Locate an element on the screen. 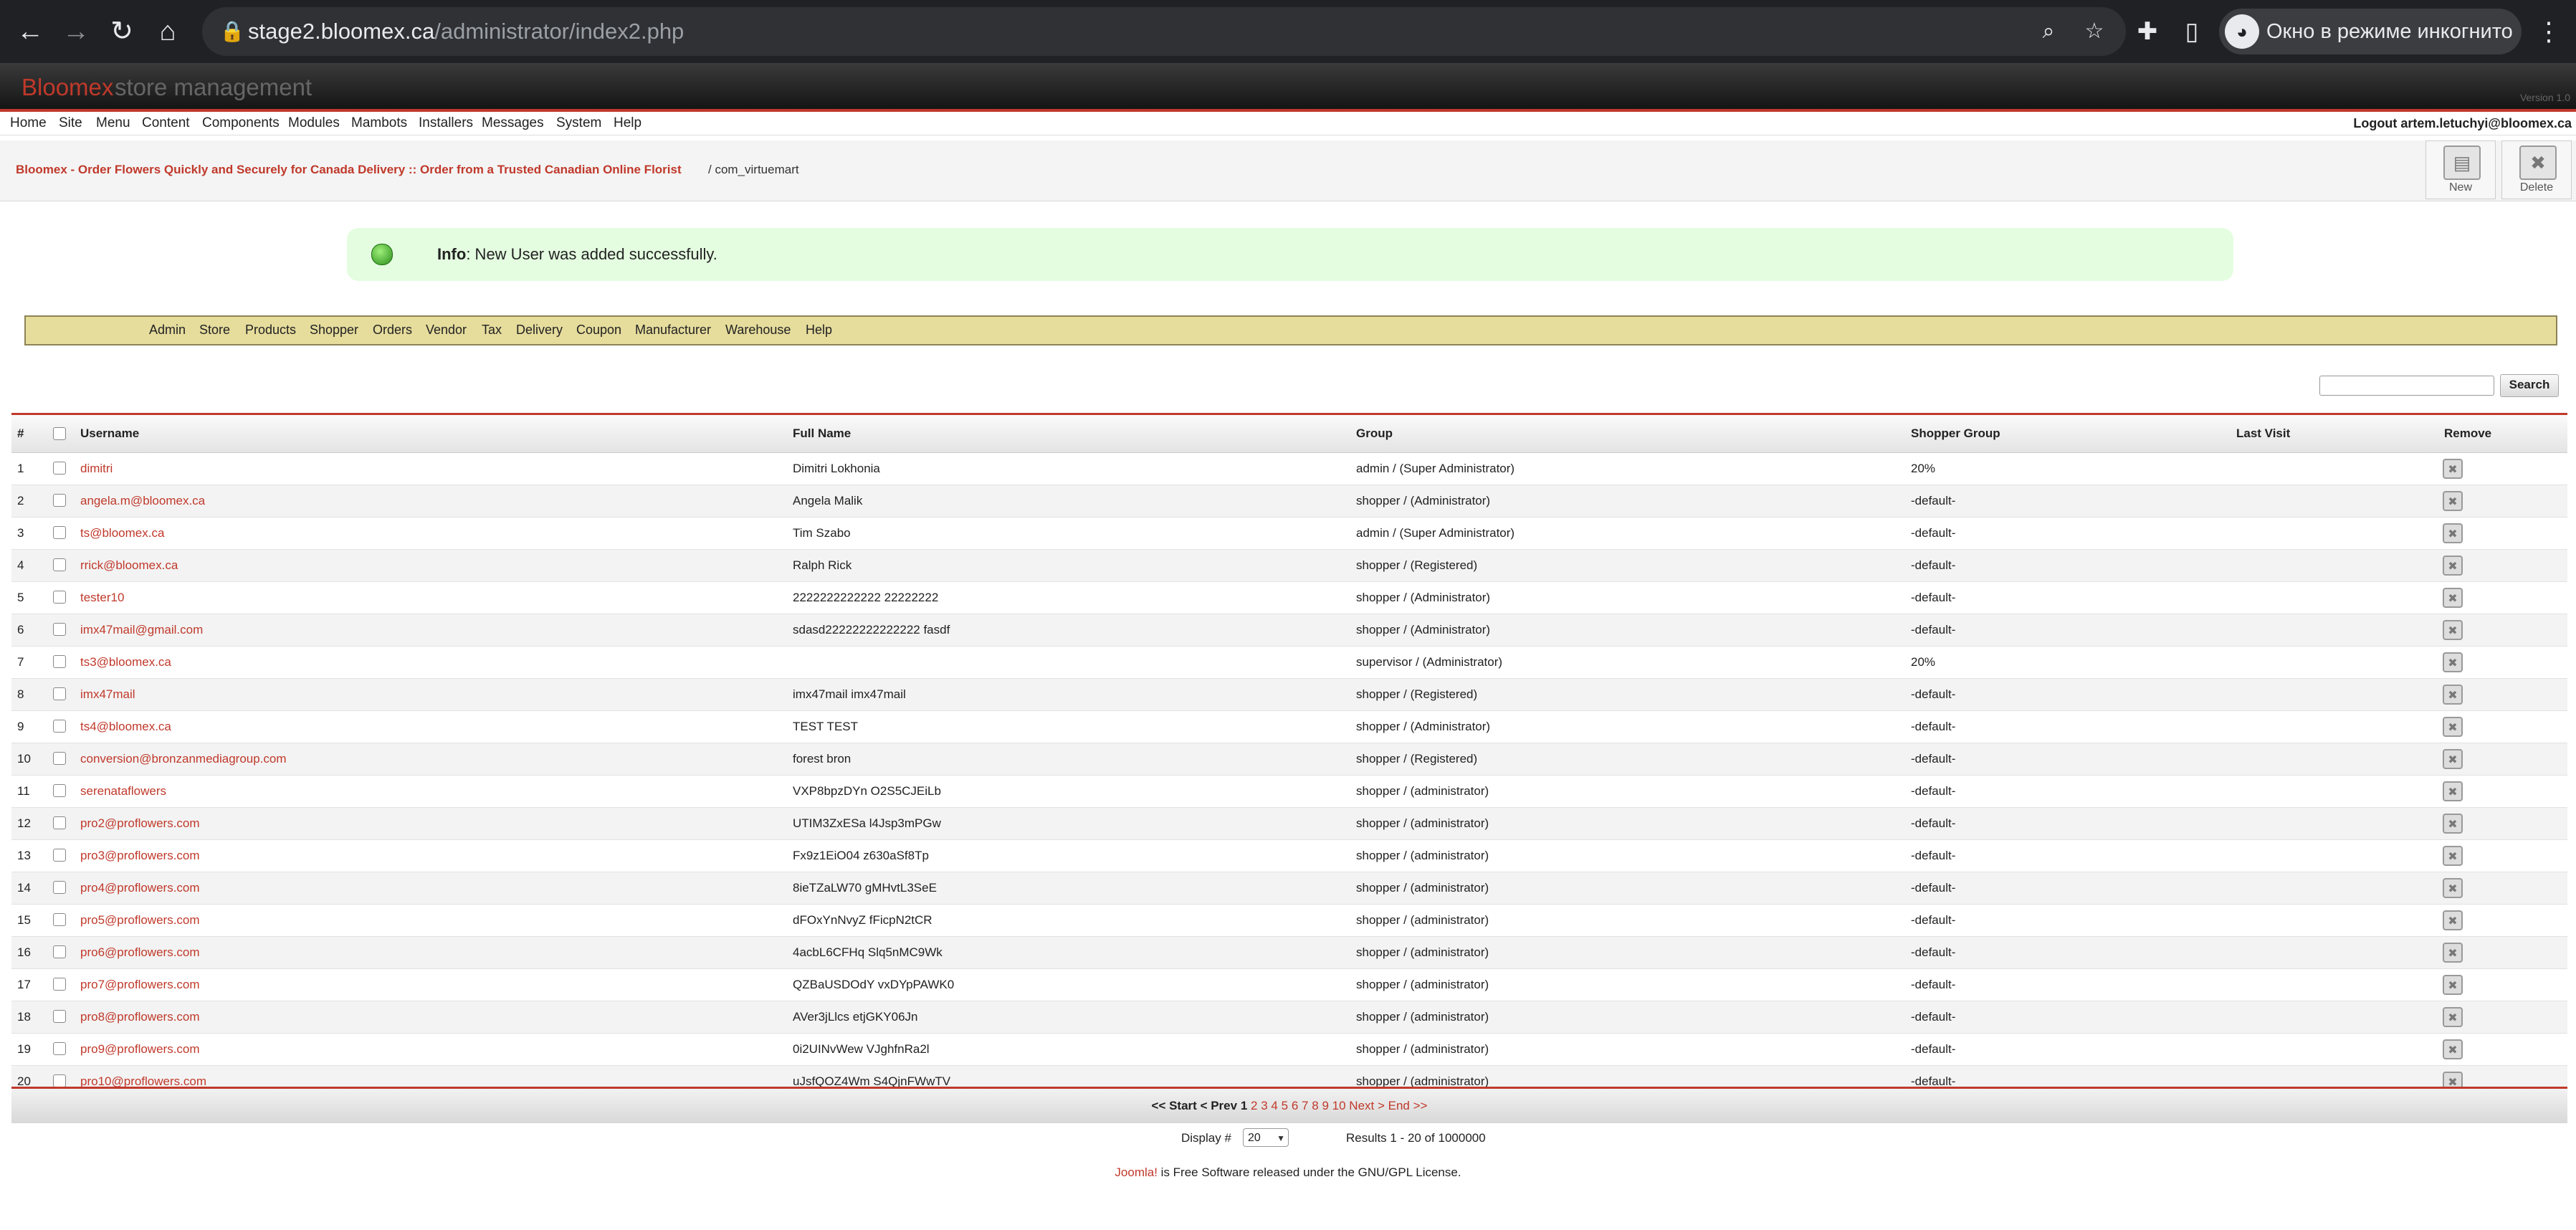  username-link: dimitri is located at coordinates (96, 468).